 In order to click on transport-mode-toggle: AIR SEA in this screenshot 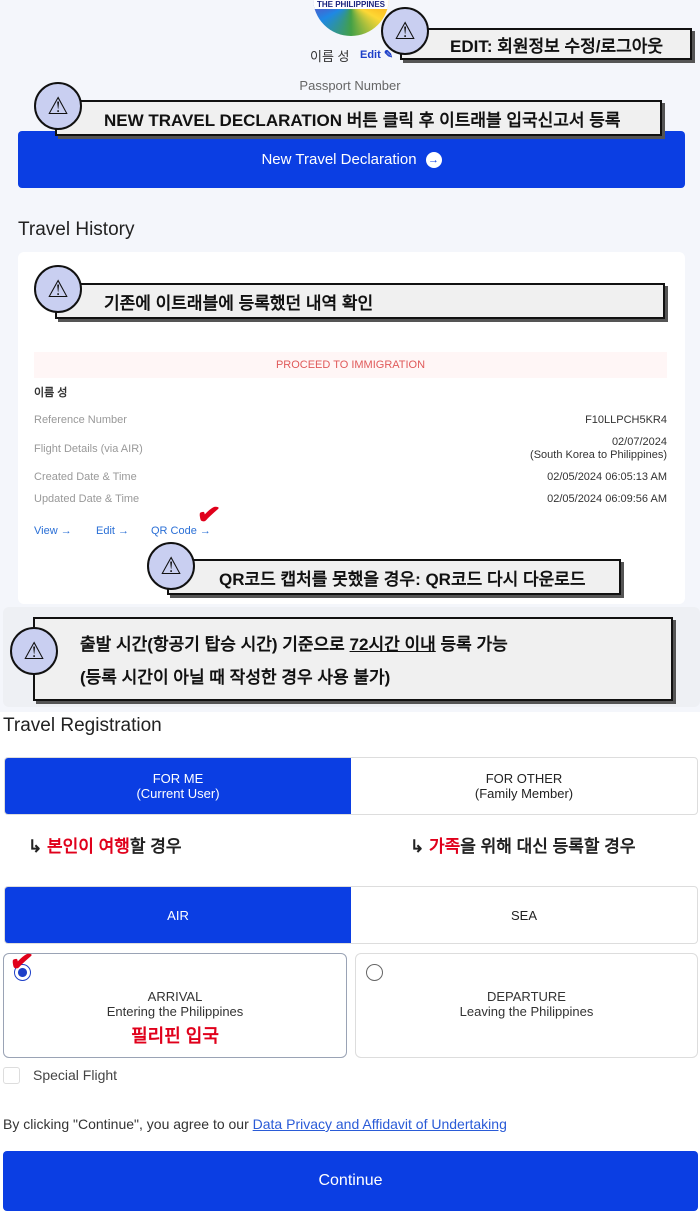, I will do `click(351, 915)`.